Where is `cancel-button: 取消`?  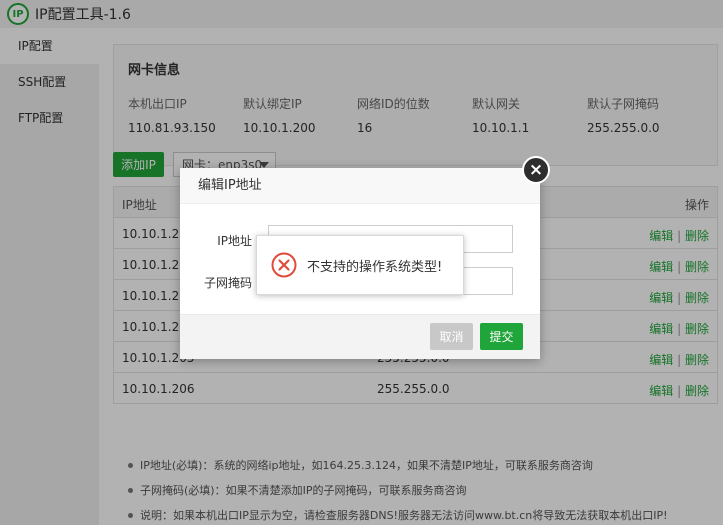
cancel-button: 取消 is located at coordinates (451, 336).